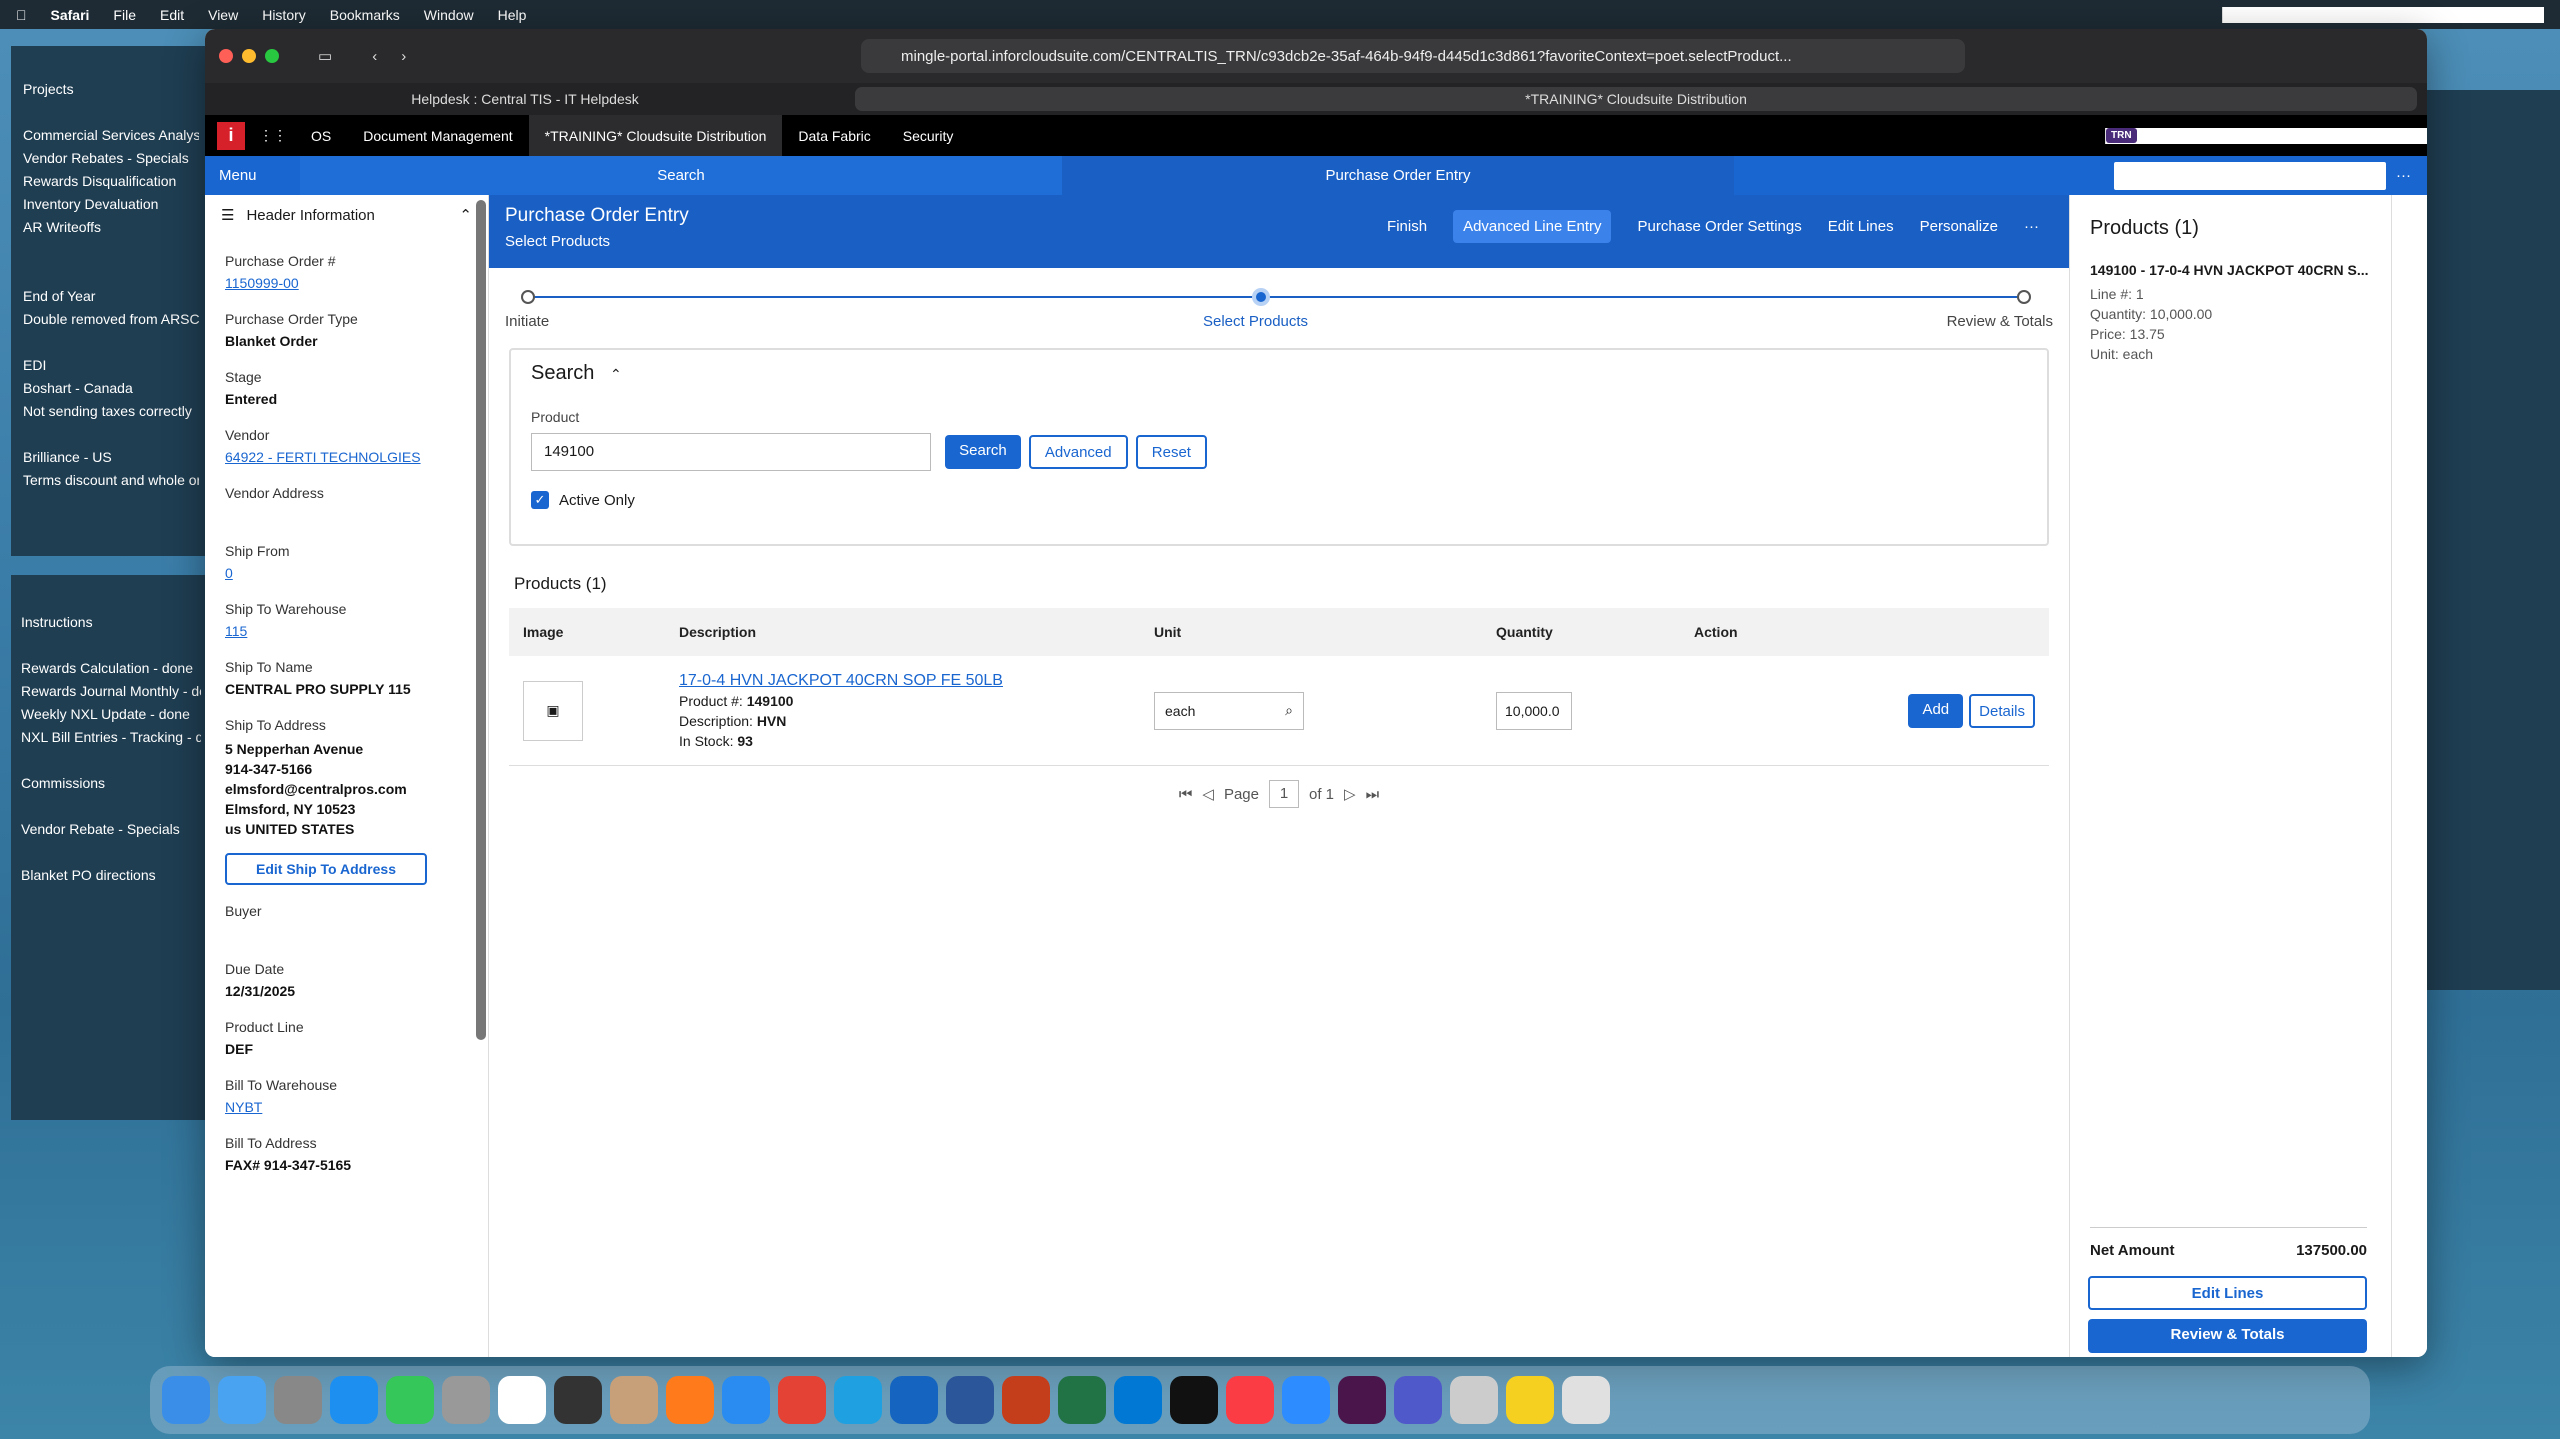 This screenshot has height=1439, width=2560. Describe the element at coordinates (1306, 1400) in the screenshot. I see `zoom-icon` at that location.